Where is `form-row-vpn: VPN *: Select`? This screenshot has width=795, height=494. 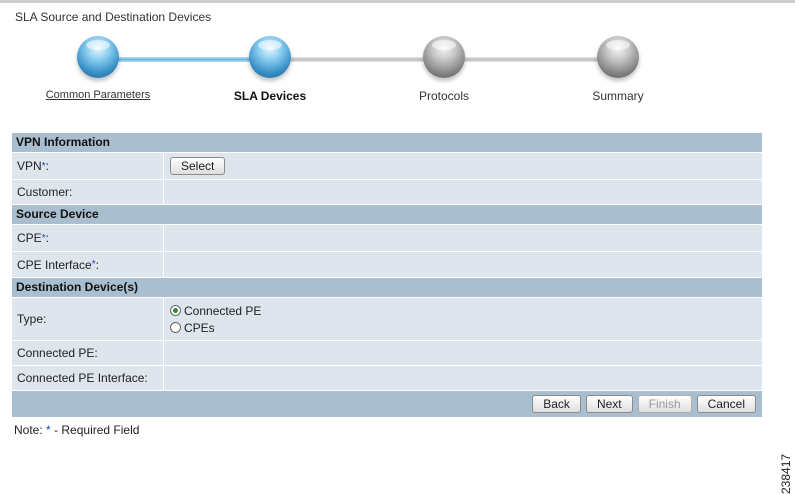 form-row-vpn: VPN *: Select is located at coordinates (387, 166).